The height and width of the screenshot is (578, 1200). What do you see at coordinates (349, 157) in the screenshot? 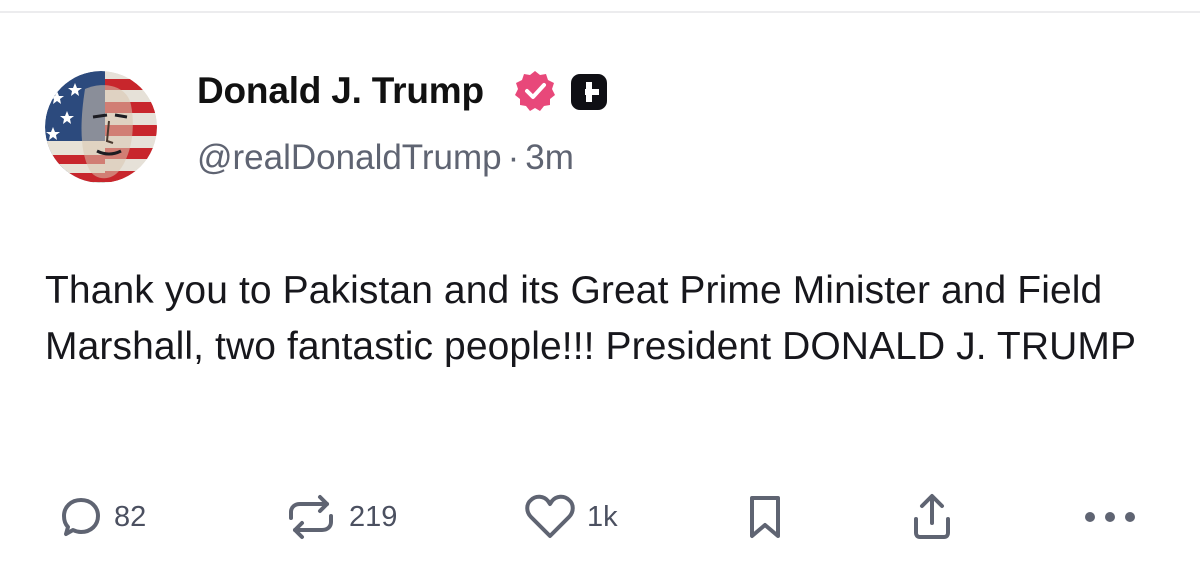
I see `handle: @realDonaldTrump` at bounding box center [349, 157].